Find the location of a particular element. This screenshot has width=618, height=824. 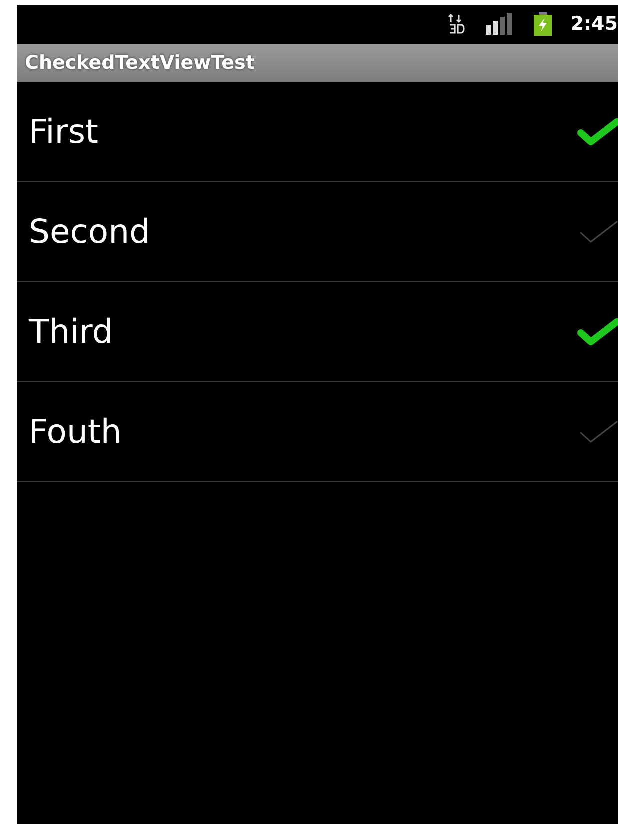

battery-charging-icon is located at coordinates (542, 24).